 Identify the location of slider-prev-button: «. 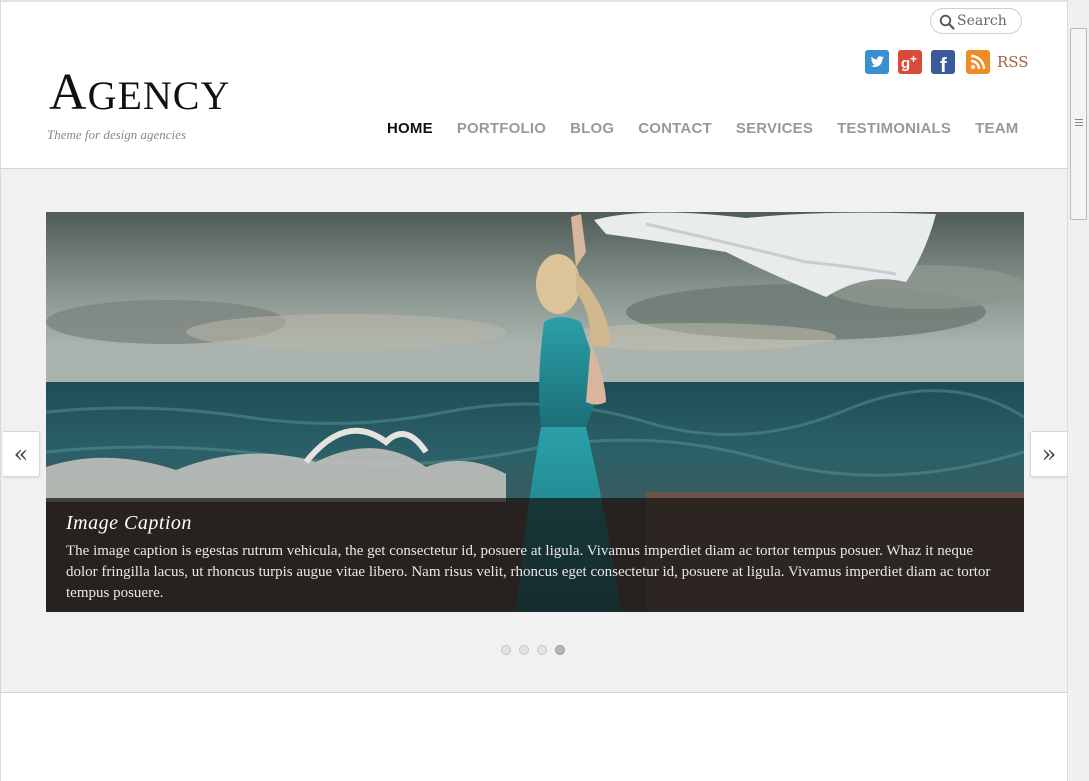
(21, 454).